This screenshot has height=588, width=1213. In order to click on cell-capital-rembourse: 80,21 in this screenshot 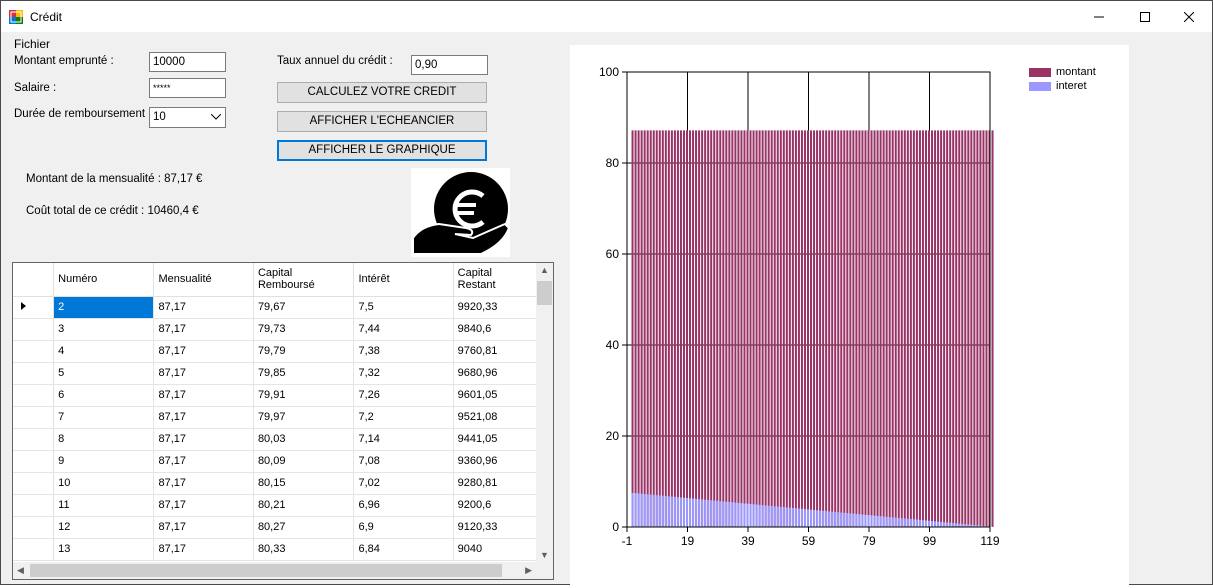, I will do `click(303, 505)`.